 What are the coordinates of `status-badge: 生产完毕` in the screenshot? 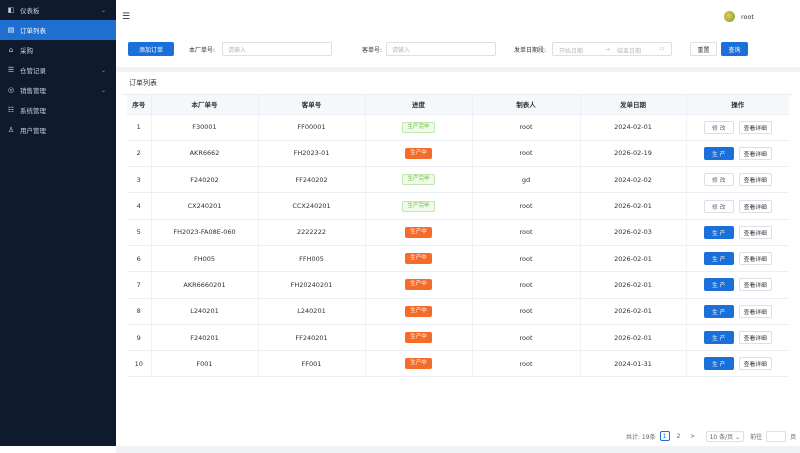 It's located at (418, 206).